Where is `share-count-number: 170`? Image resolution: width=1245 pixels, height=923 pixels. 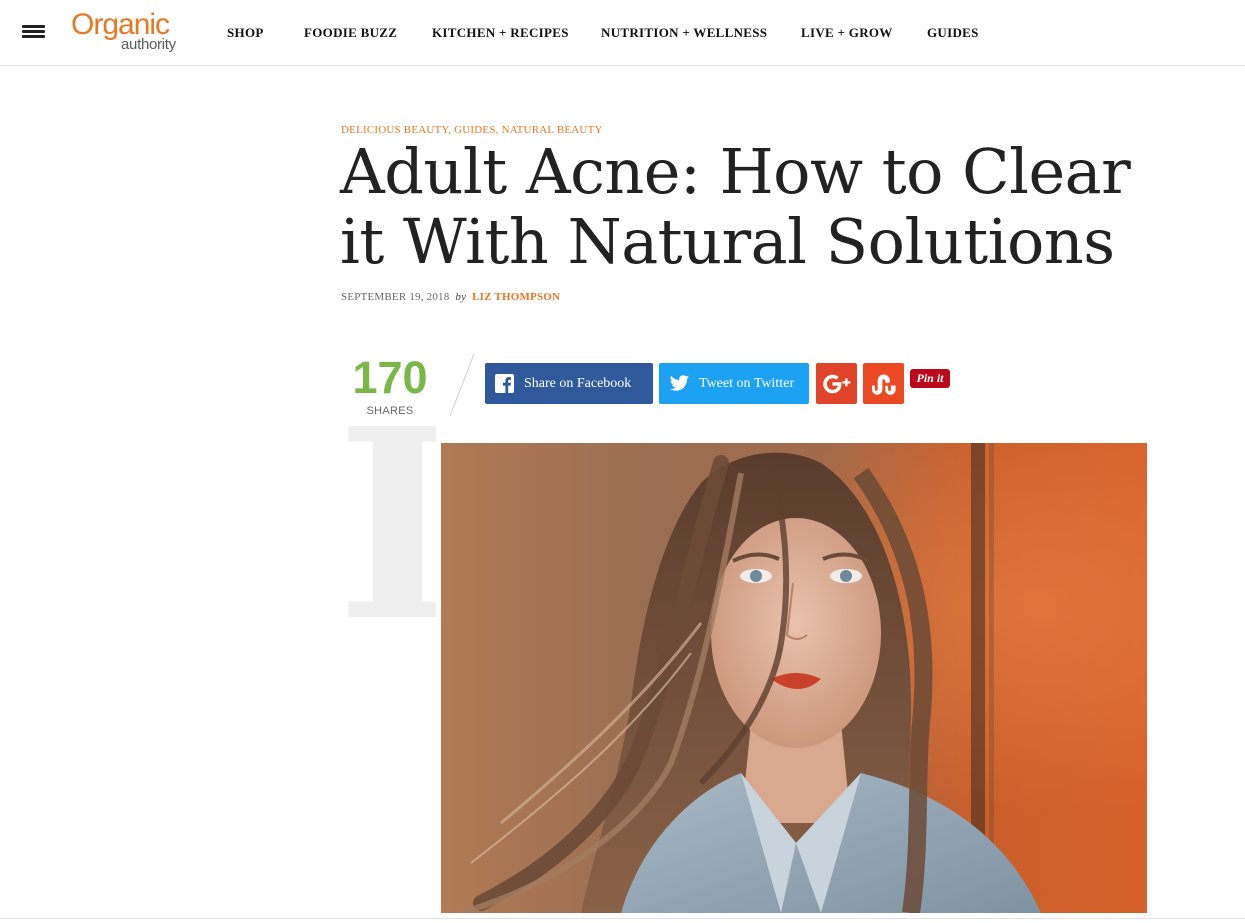 share-count-number: 170 is located at coordinates (390, 377).